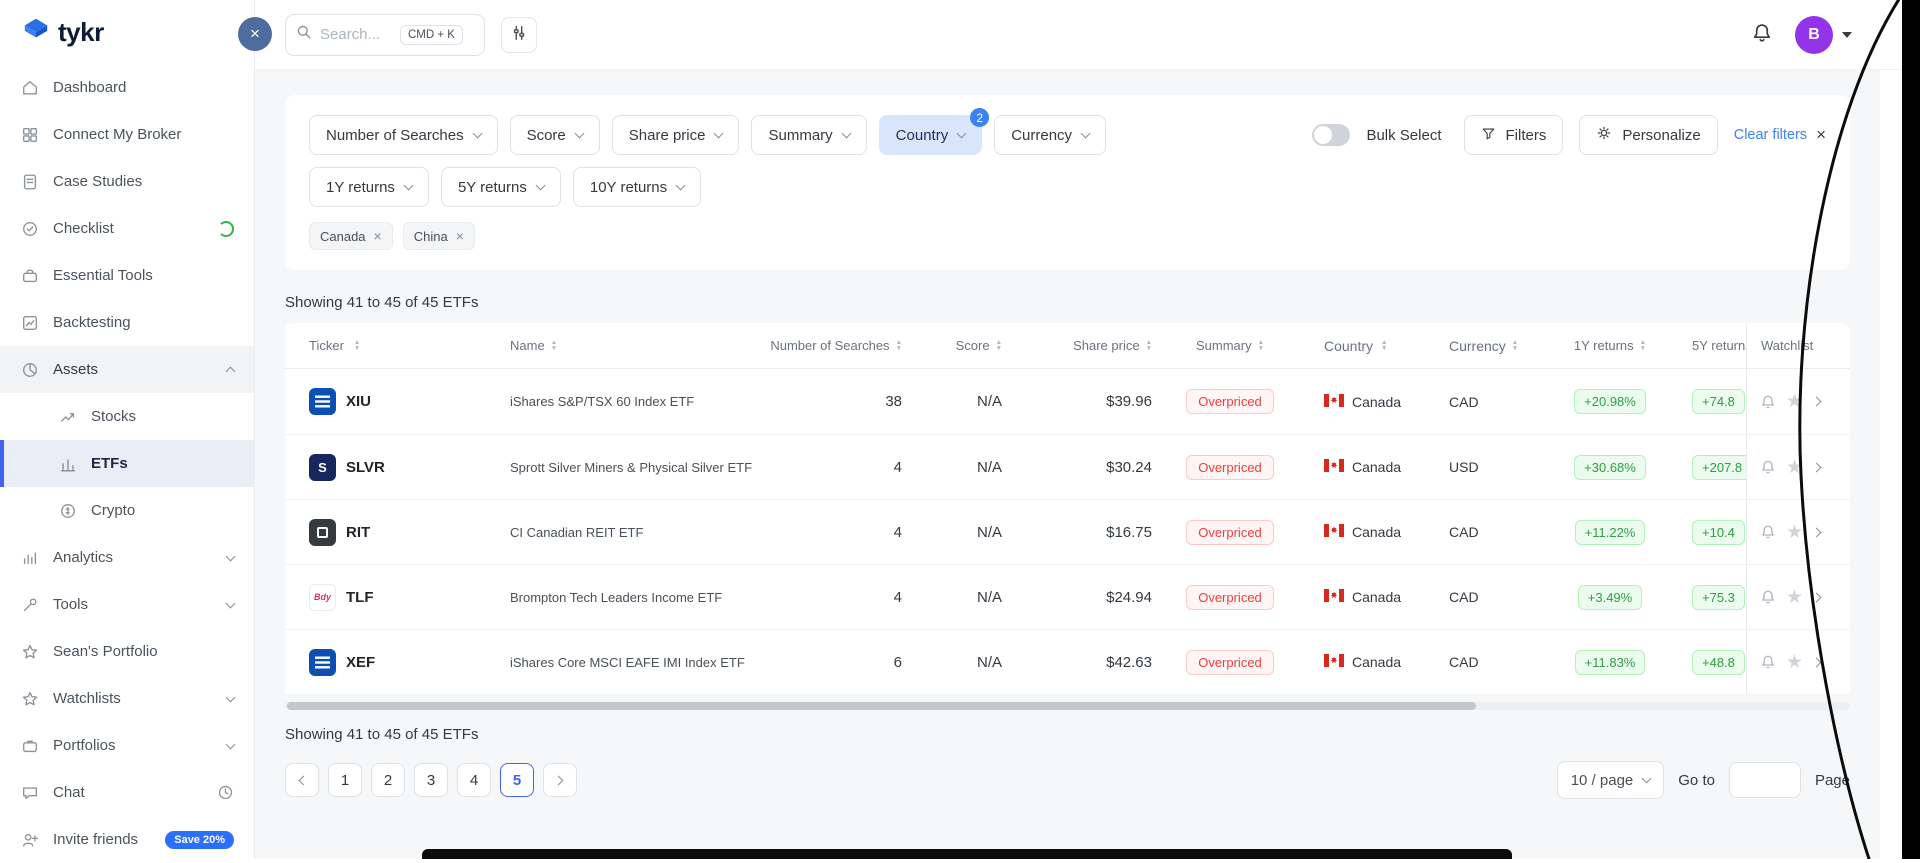  I want to click on filter-share-price: Share price, so click(675, 135).